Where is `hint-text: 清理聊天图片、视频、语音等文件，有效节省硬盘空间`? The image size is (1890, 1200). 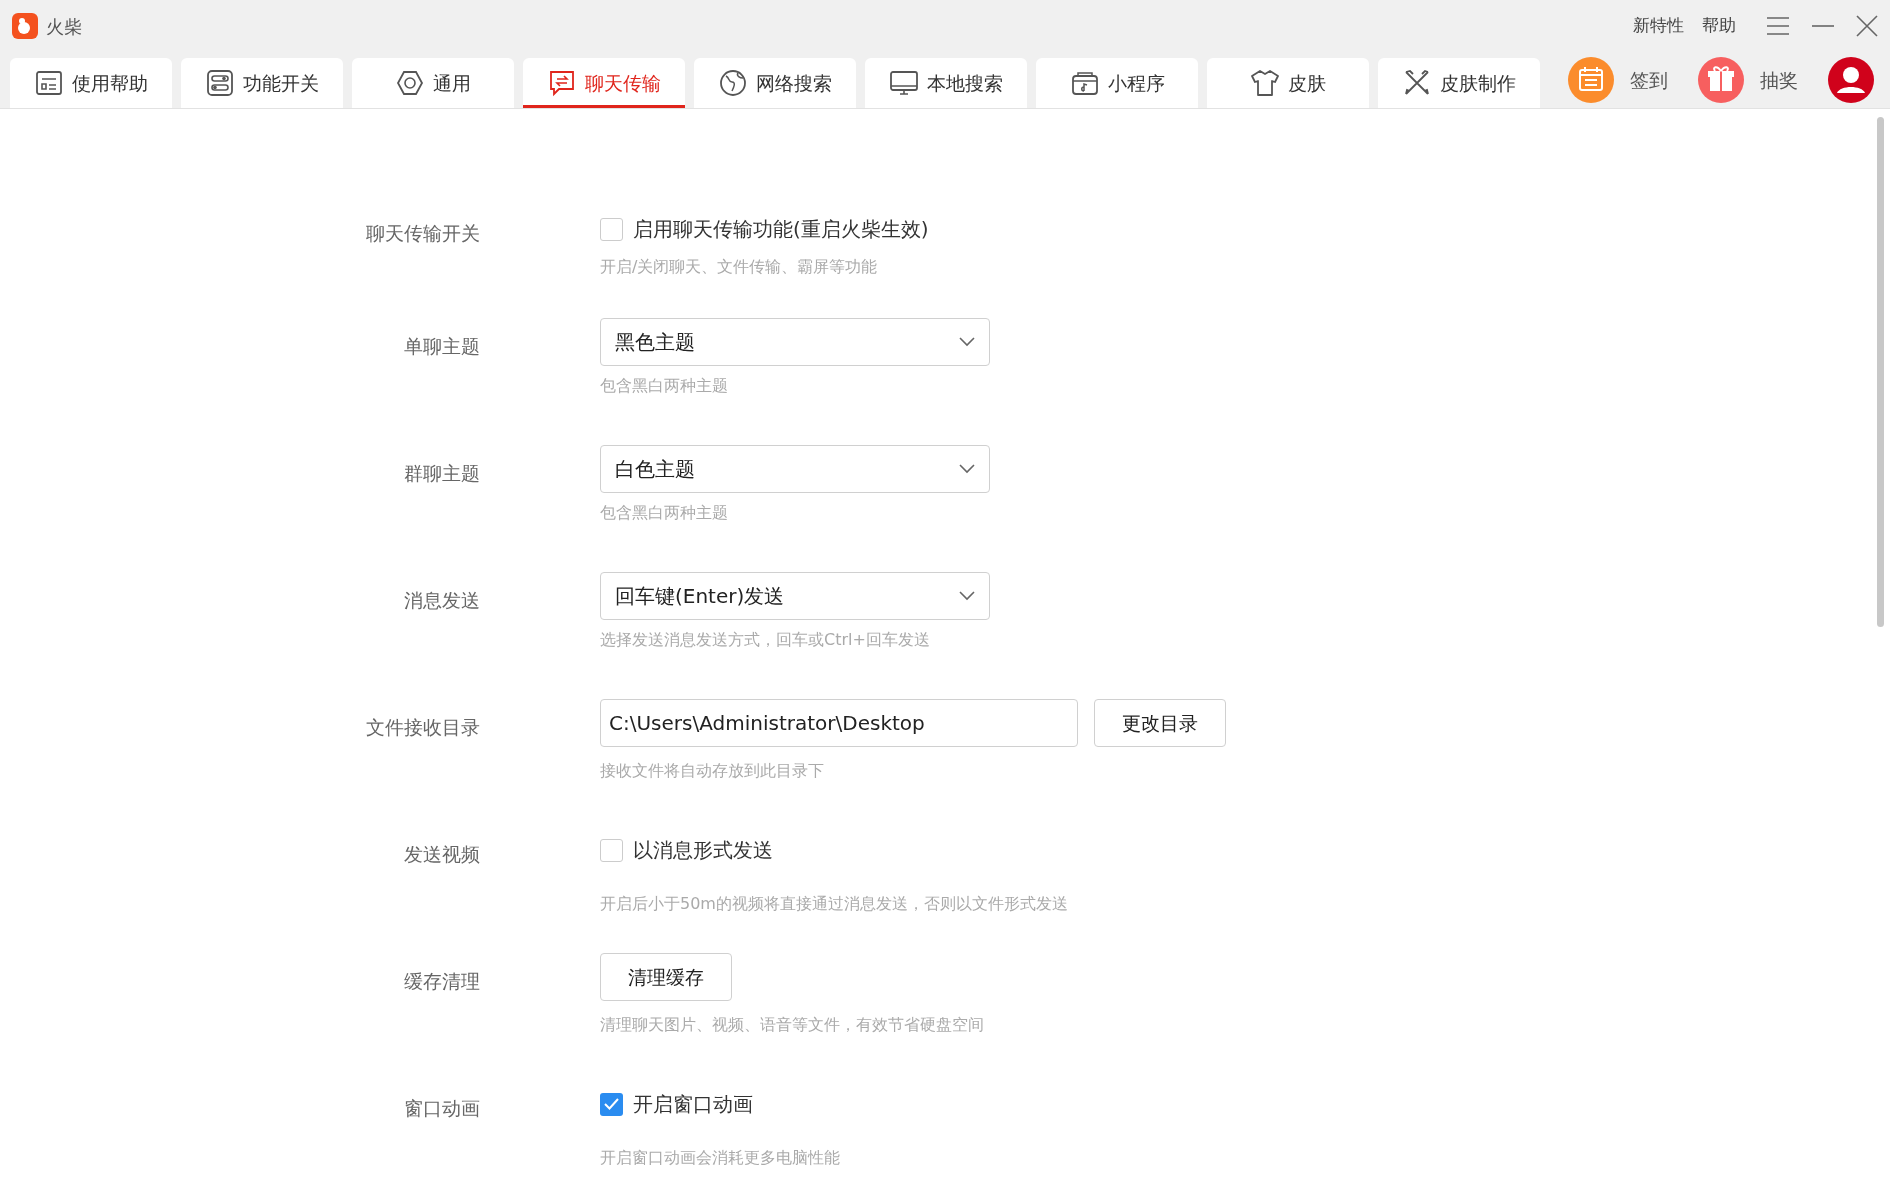
hint-text: 清理聊天图片、视频、语音等文件，有效节省硬盘空间 is located at coordinates (792, 1025).